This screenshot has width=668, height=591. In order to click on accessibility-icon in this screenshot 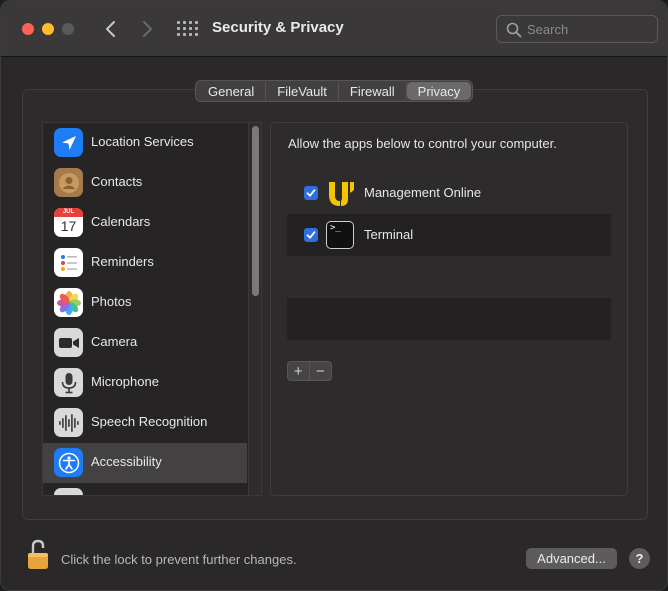, I will do `click(68, 462)`.